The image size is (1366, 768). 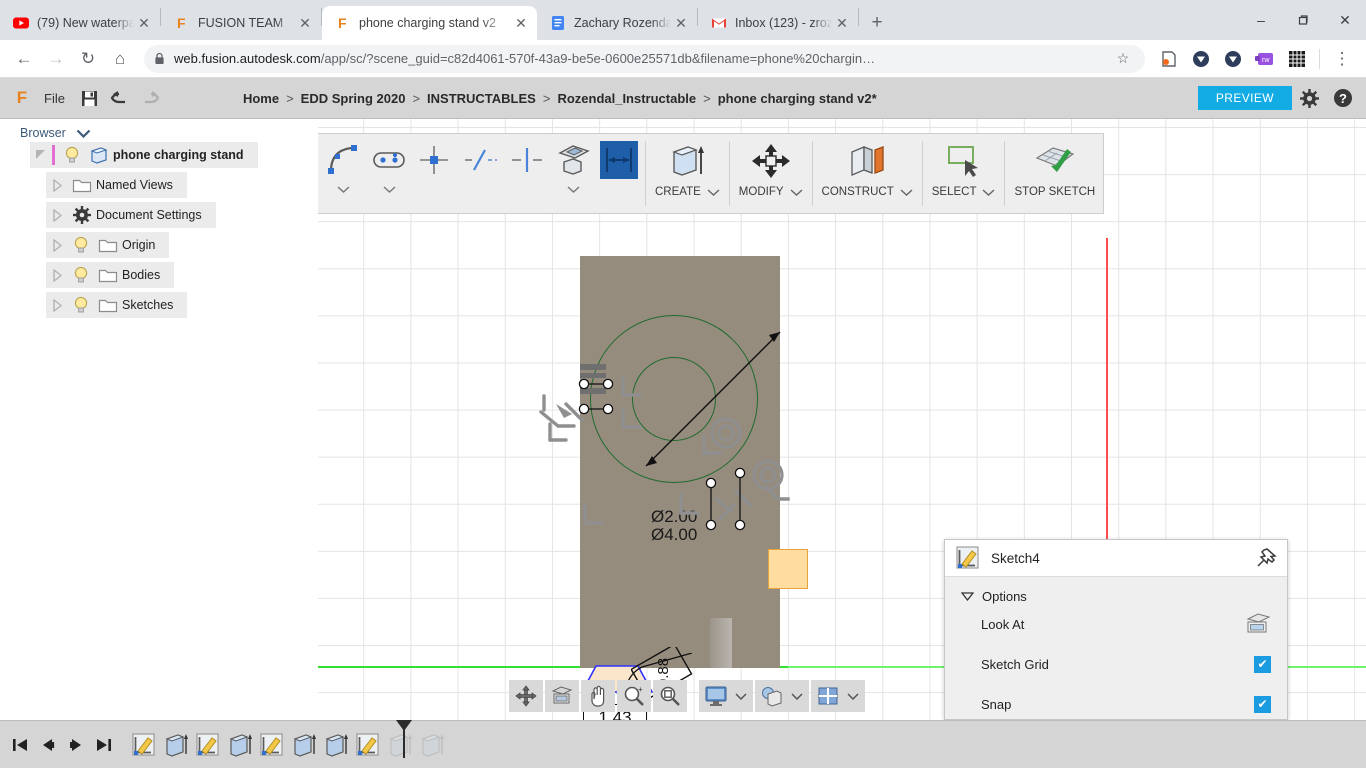 I want to click on pin-icon, so click(x=1266, y=558).